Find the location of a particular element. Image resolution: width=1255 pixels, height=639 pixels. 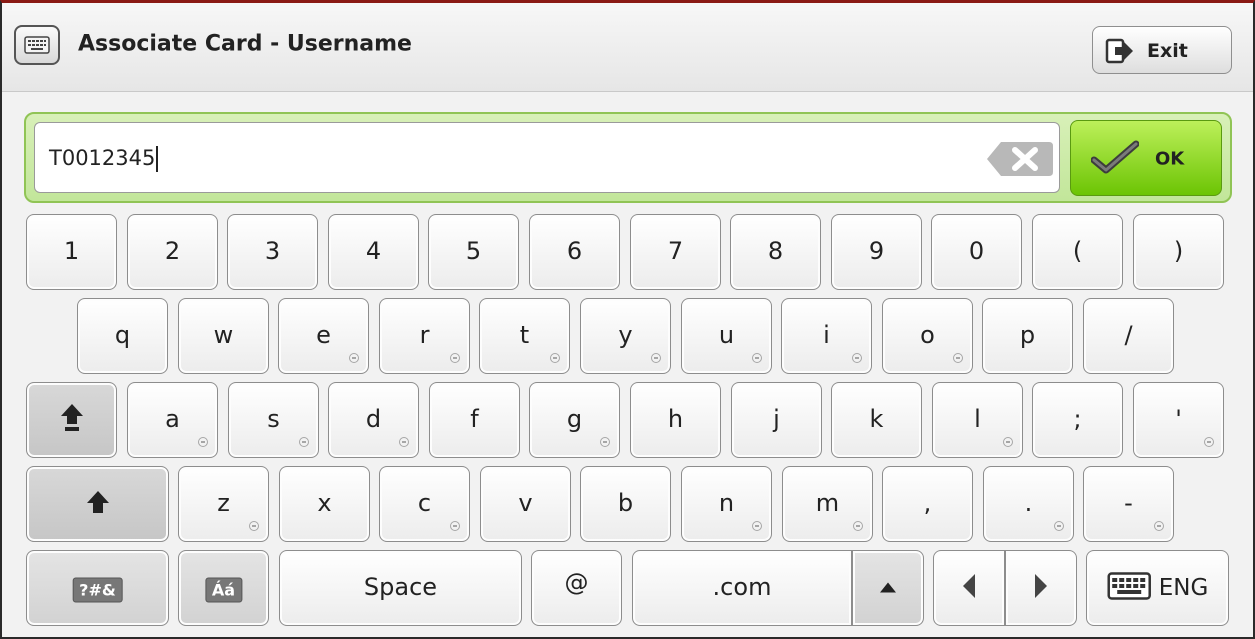

key-0-11: ) is located at coordinates (1178, 252).